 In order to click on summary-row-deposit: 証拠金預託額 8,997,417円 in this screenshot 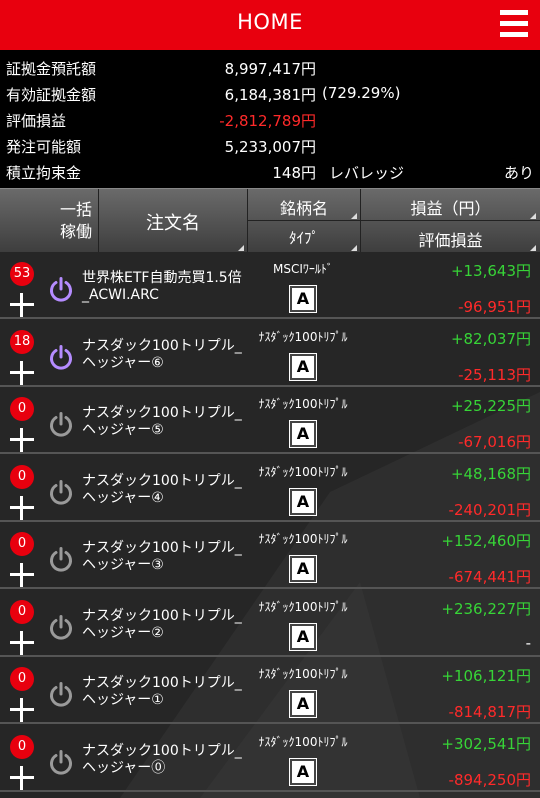, I will do `click(270, 67)`.